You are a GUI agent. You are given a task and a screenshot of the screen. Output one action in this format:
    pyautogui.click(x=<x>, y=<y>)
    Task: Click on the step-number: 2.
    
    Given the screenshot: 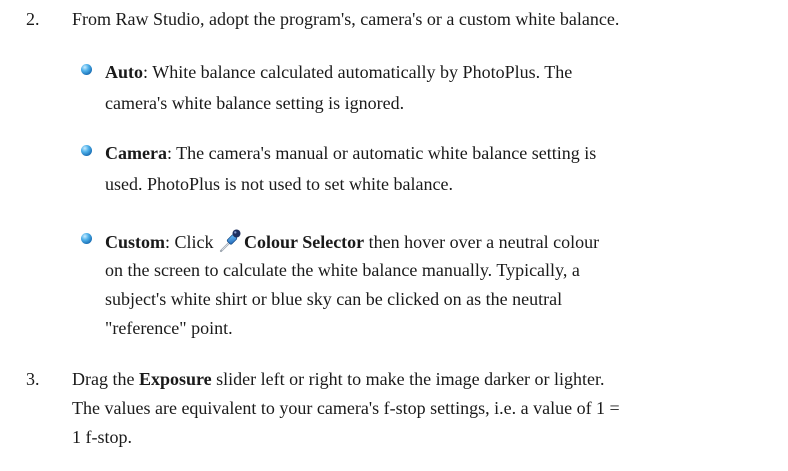 What is the action you would take?
    pyautogui.click(x=33, y=19)
    